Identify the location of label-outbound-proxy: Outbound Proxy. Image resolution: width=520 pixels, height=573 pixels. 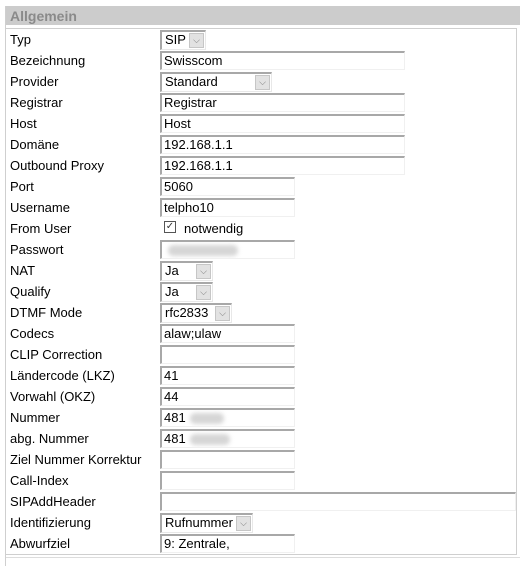
(57, 165).